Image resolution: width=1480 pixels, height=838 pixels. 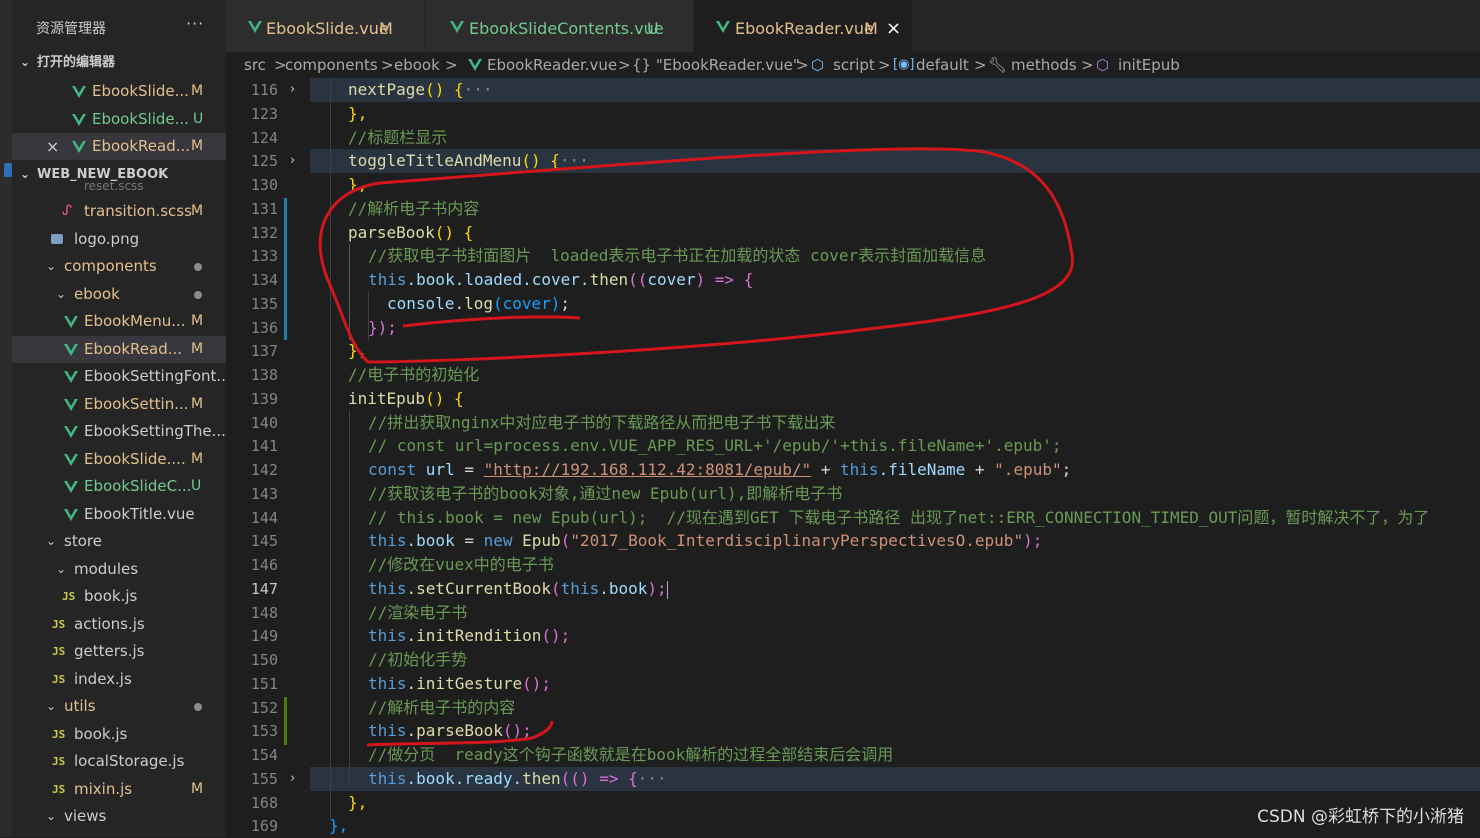 What do you see at coordinates (552, 65) in the screenshot?
I see `breadcrumb-item: EbookReader.vue` at bounding box center [552, 65].